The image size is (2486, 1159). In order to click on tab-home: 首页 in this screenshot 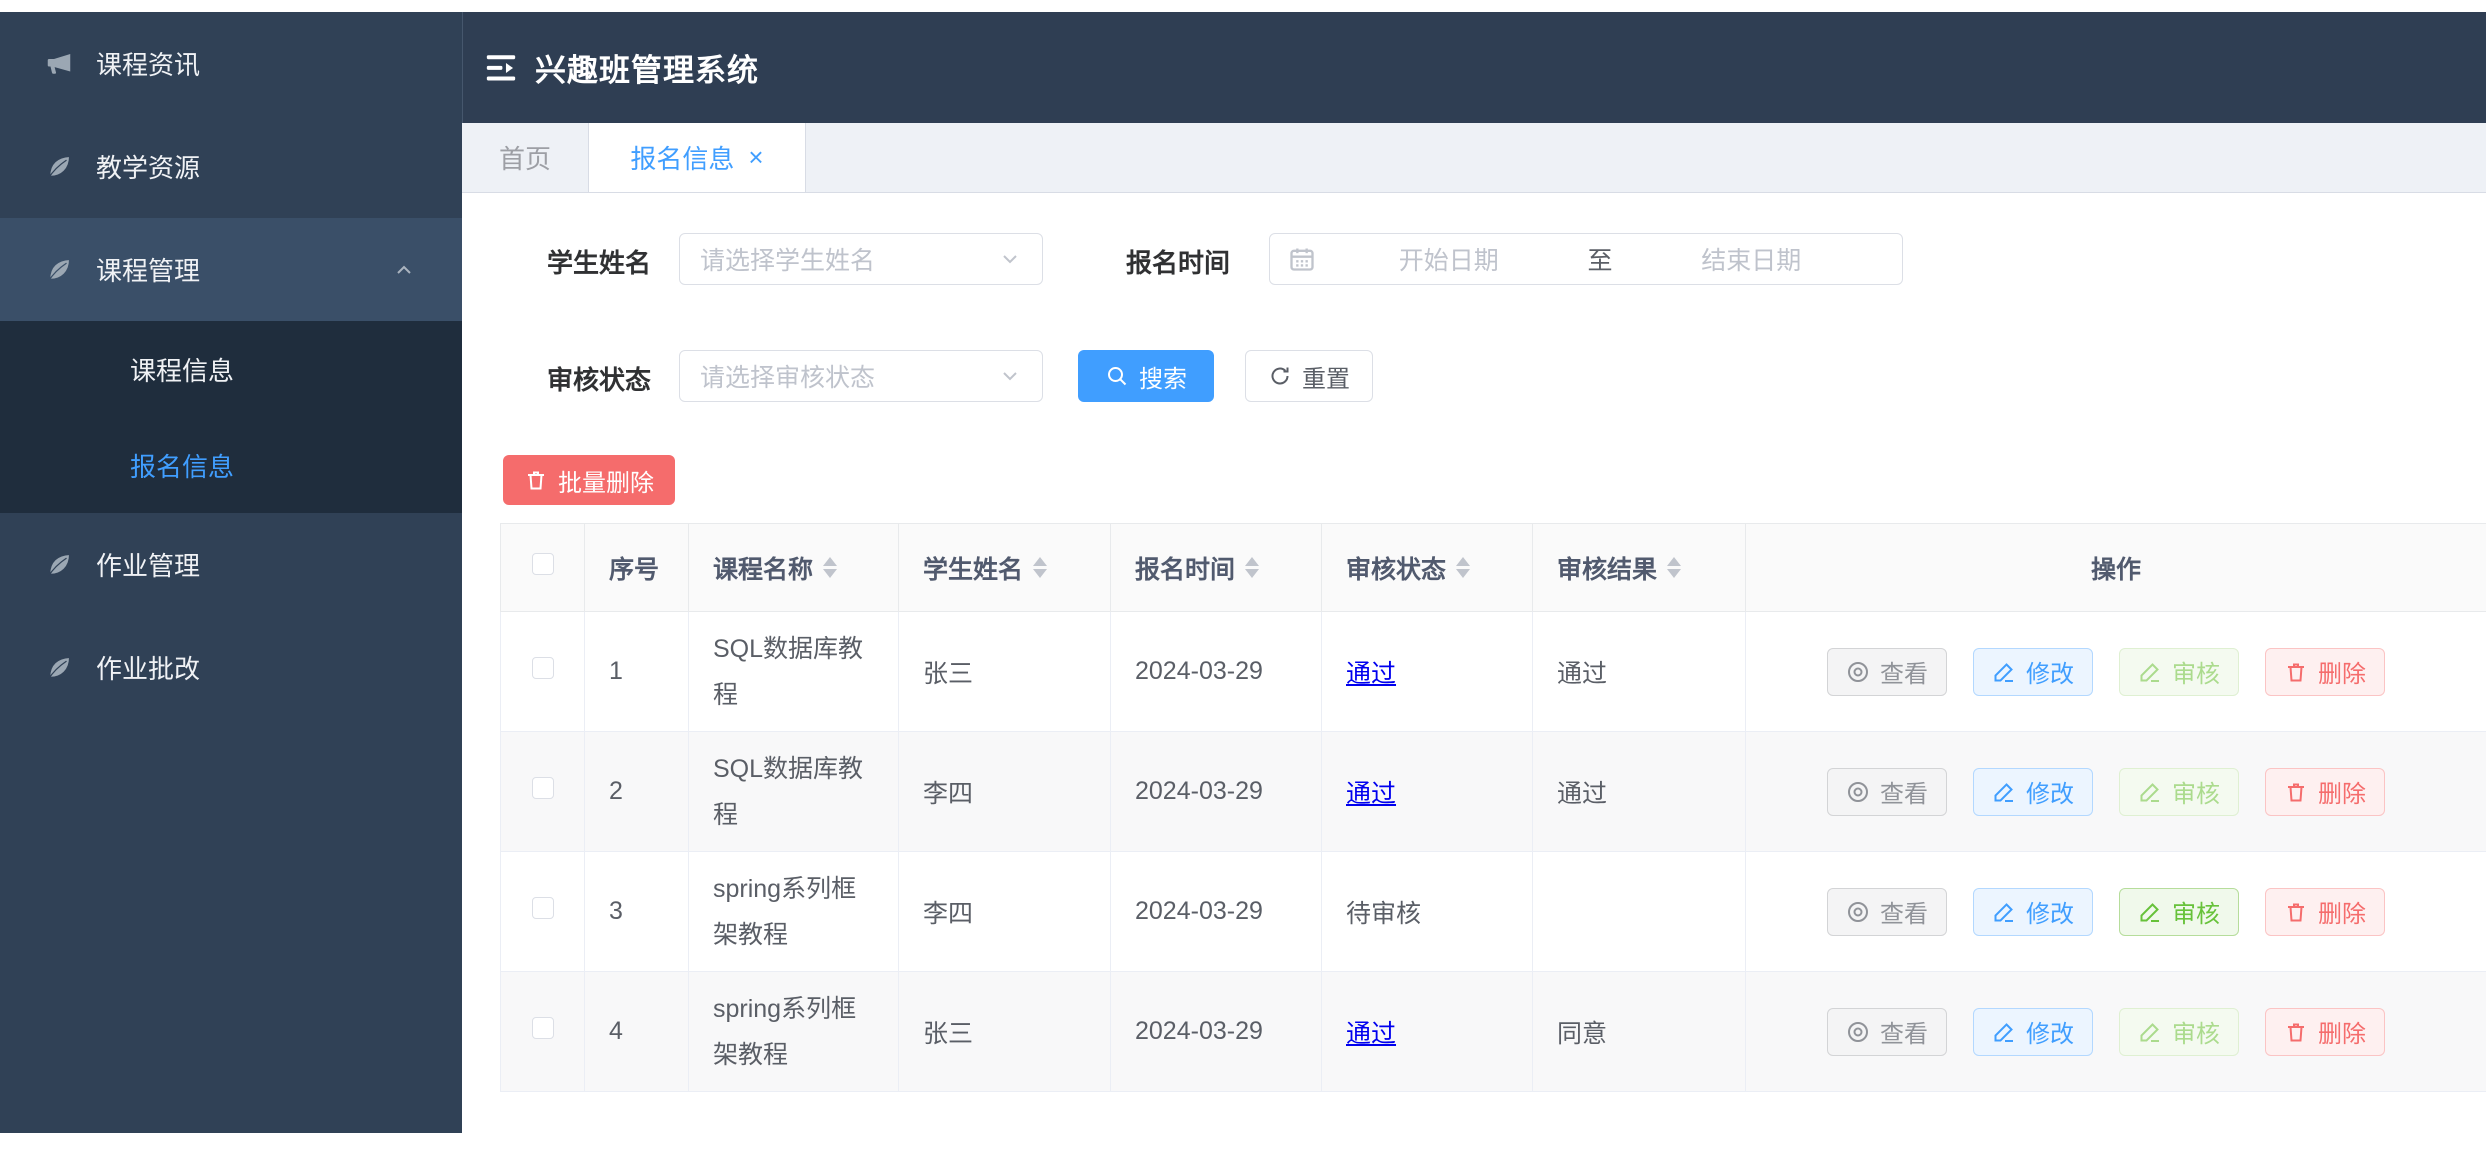, I will do `click(525, 157)`.